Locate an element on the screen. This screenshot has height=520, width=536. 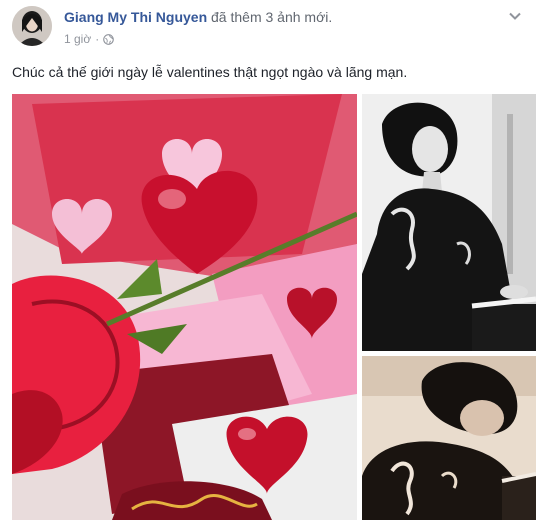
globe-icon is located at coordinates (109, 39).